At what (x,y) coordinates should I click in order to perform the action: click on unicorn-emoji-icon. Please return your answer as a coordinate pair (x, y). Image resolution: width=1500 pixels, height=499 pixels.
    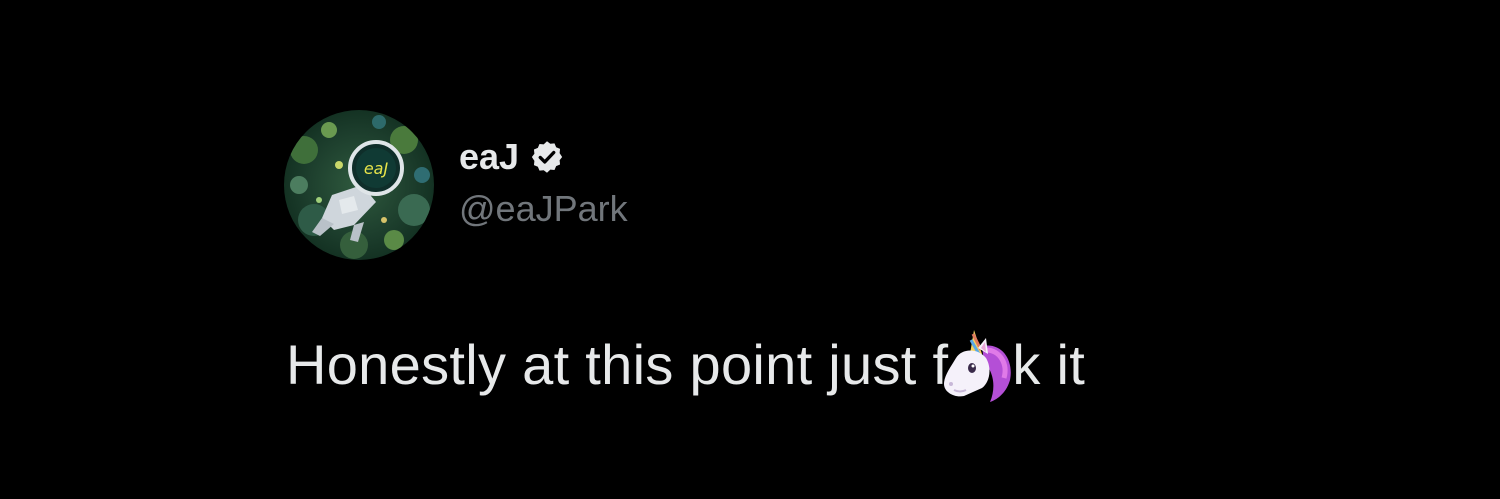
    Looking at the image, I should click on (976, 366).